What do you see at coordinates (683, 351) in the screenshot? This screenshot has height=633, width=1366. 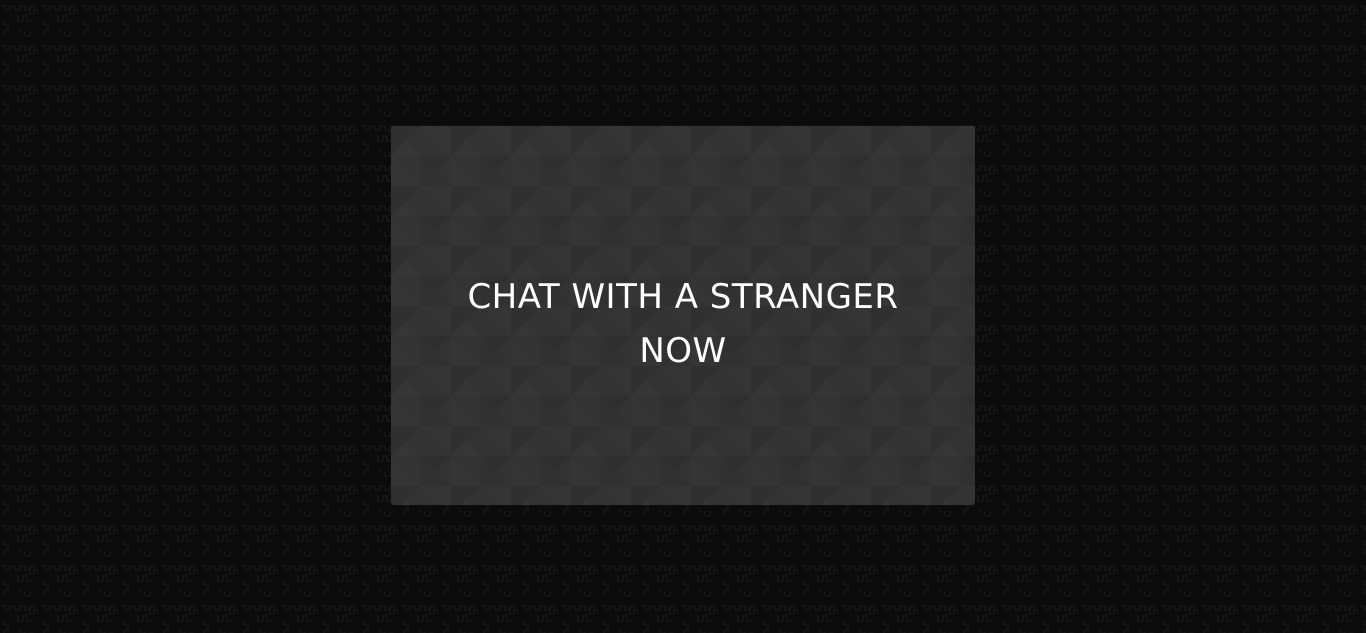 I see `card-title-line-2: NOW` at bounding box center [683, 351].